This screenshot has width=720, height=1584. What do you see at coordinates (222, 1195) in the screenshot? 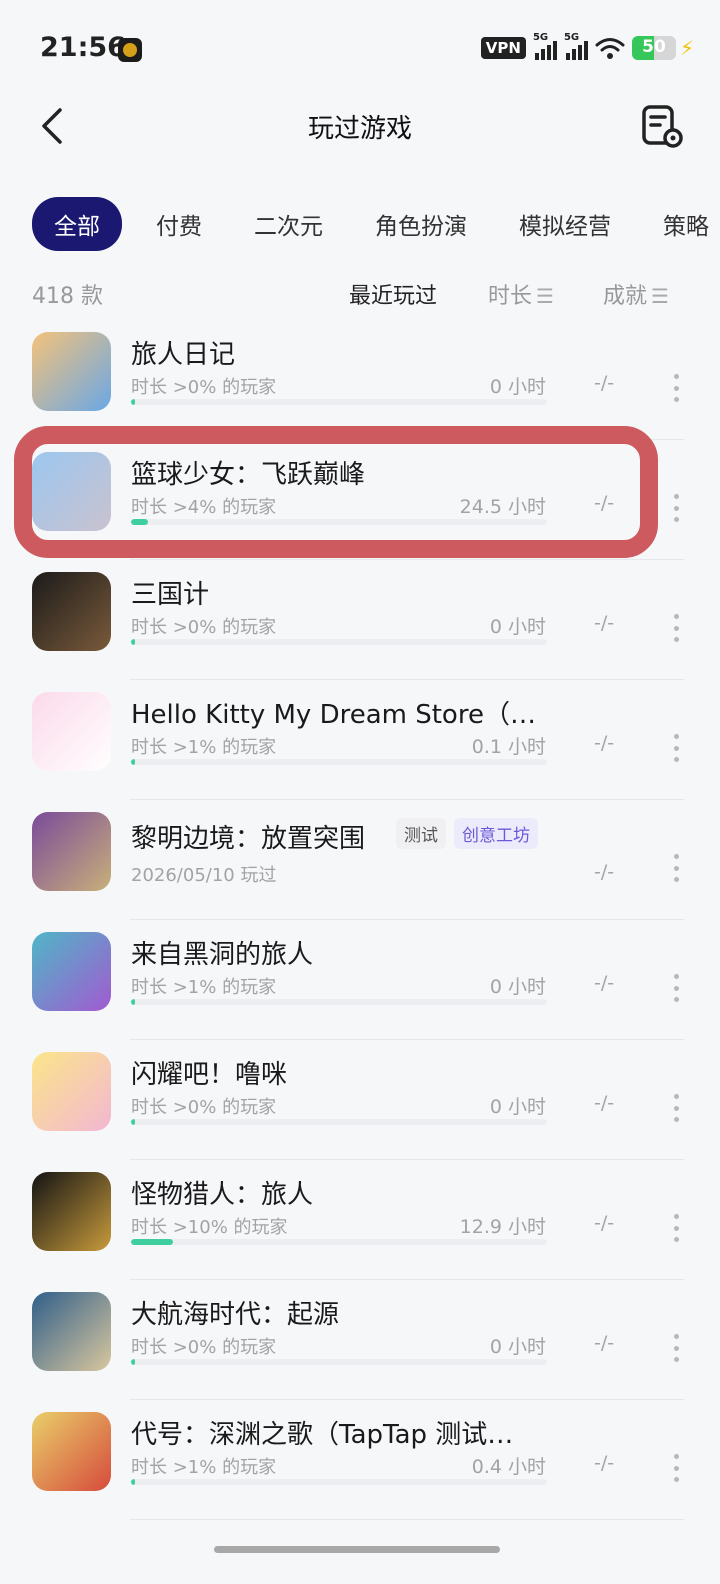
I see `game-name: 怪物猎人：旅人` at bounding box center [222, 1195].